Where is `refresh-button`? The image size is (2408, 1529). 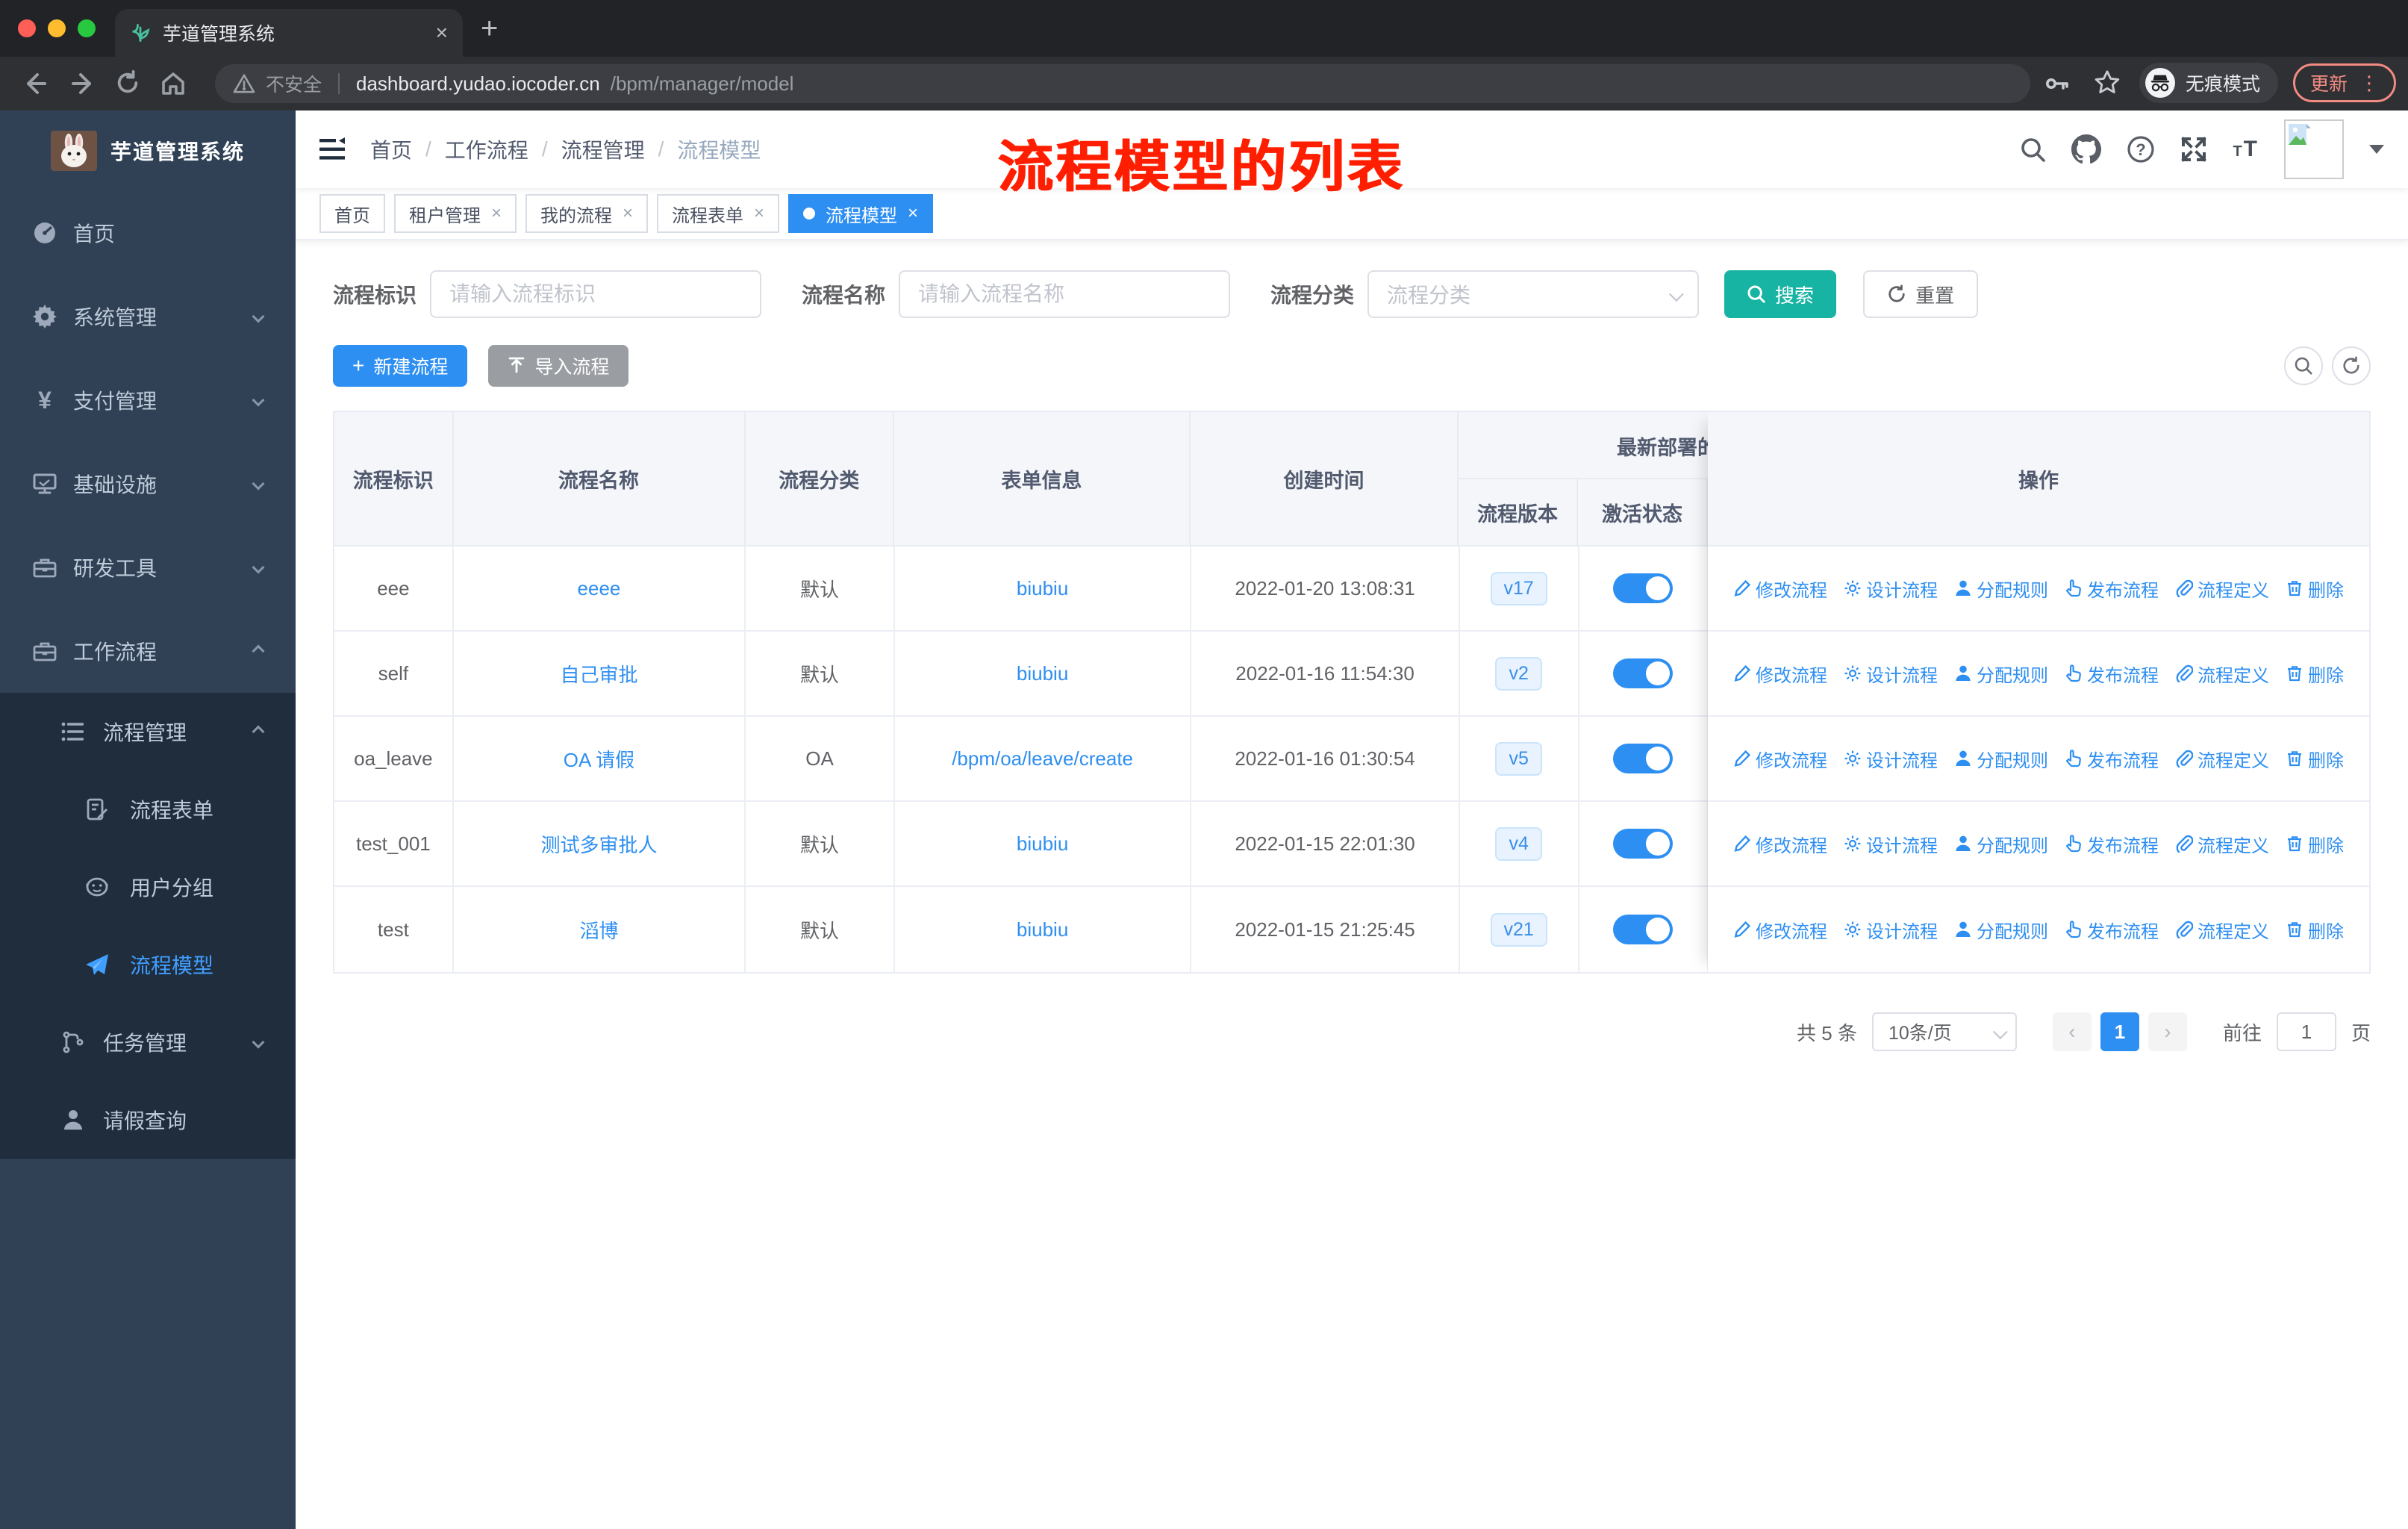
refresh-button is located at coordinates (2351, 365).